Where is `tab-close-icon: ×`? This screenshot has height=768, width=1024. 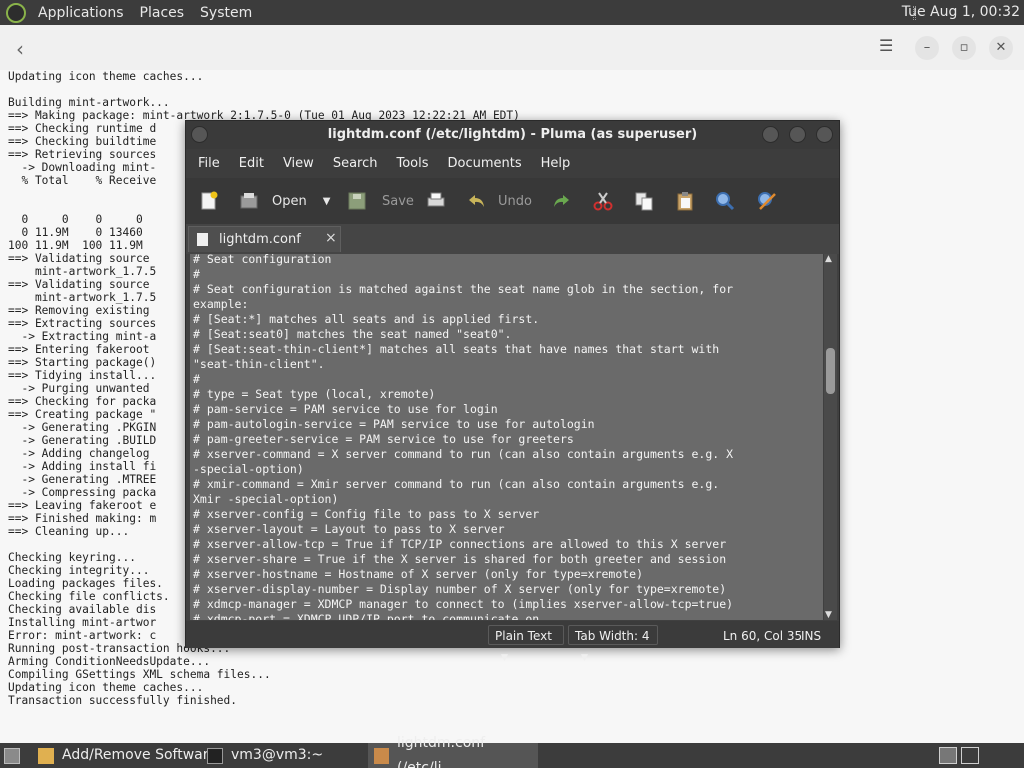 tab-close-icon: × is located at coordinates (331, 238).